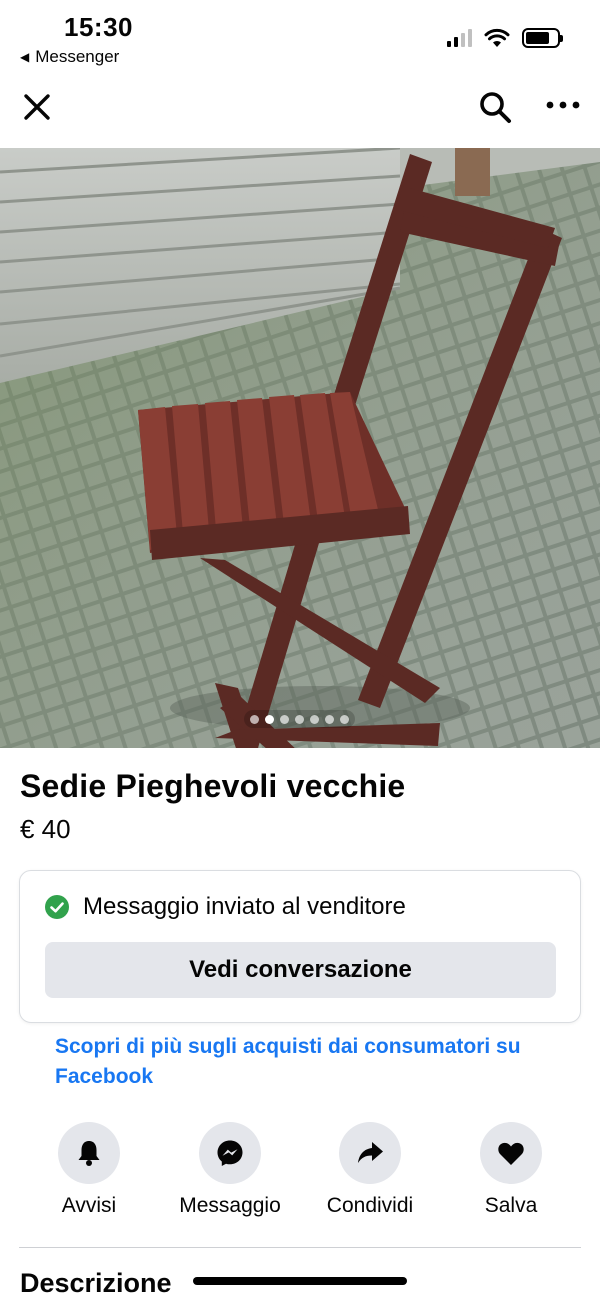 This screenshot has width=600, height=1298. Describe the element at coordinates (563, 105) in the screenshot. I see `more-options-icon` at that location.